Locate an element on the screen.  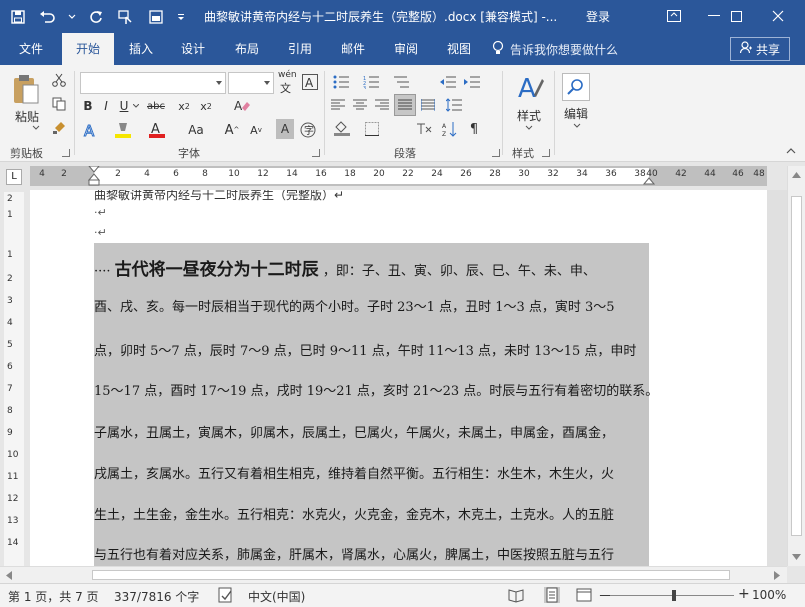
login-button: 登录 is located at coordinates (598, 16).